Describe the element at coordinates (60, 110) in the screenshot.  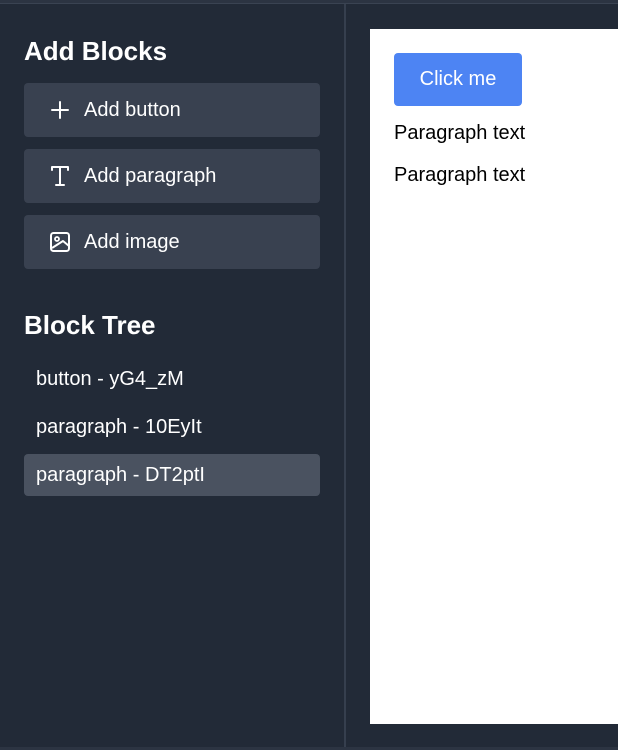
I see `plus-icon` at that location.